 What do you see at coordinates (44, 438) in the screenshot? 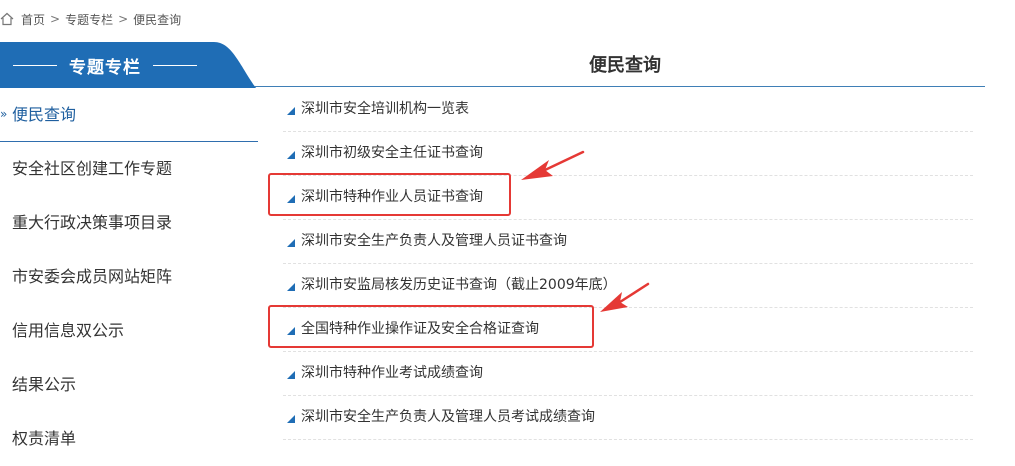
I see `sidebar-item-label: 权责清单` at bounding box center [44, 438].